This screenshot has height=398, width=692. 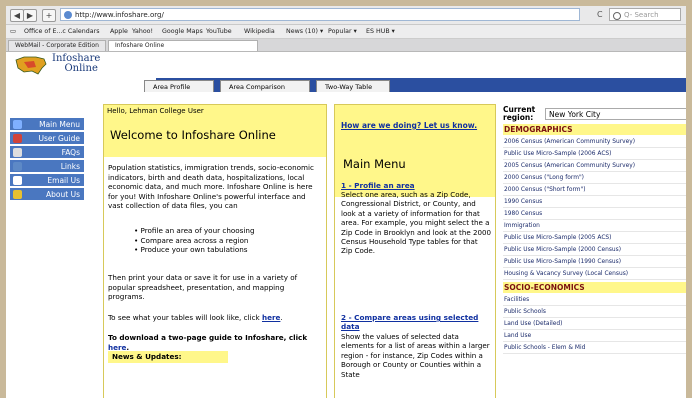 I want to click on tab-area-comparison: Area Comparison, so click(x=265, y=86).